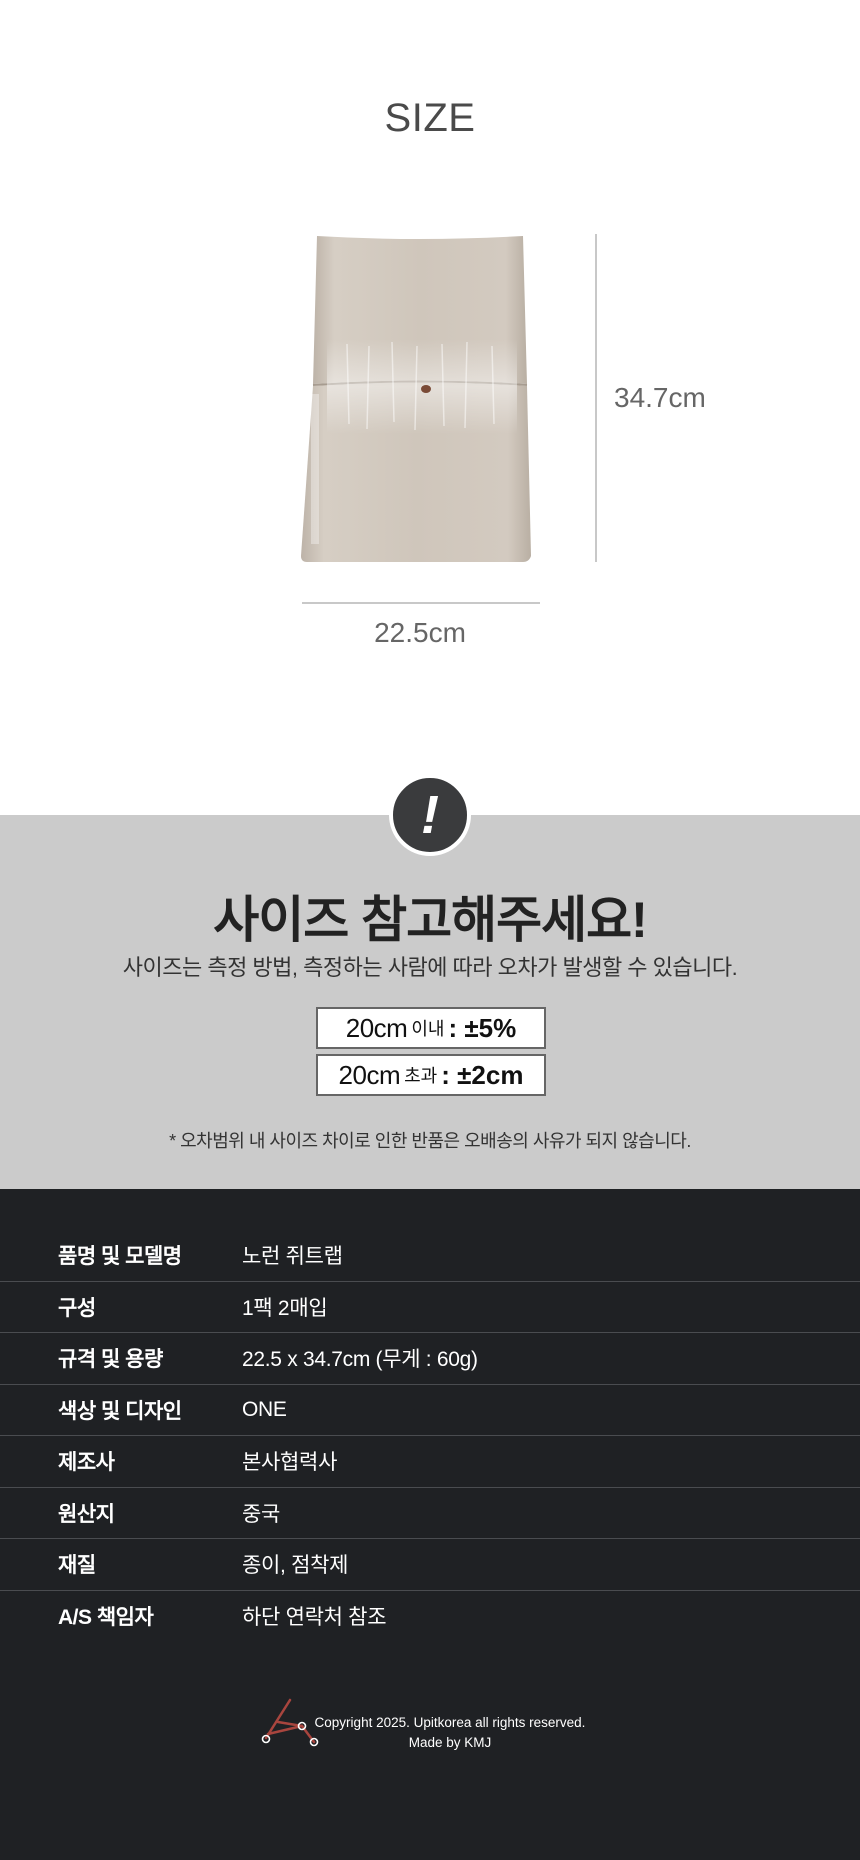  What do you see at coordinates (490, 1074) in the screenshot?
I see `tolerance-value: ±2cm` at bounding box center [490, 1074].